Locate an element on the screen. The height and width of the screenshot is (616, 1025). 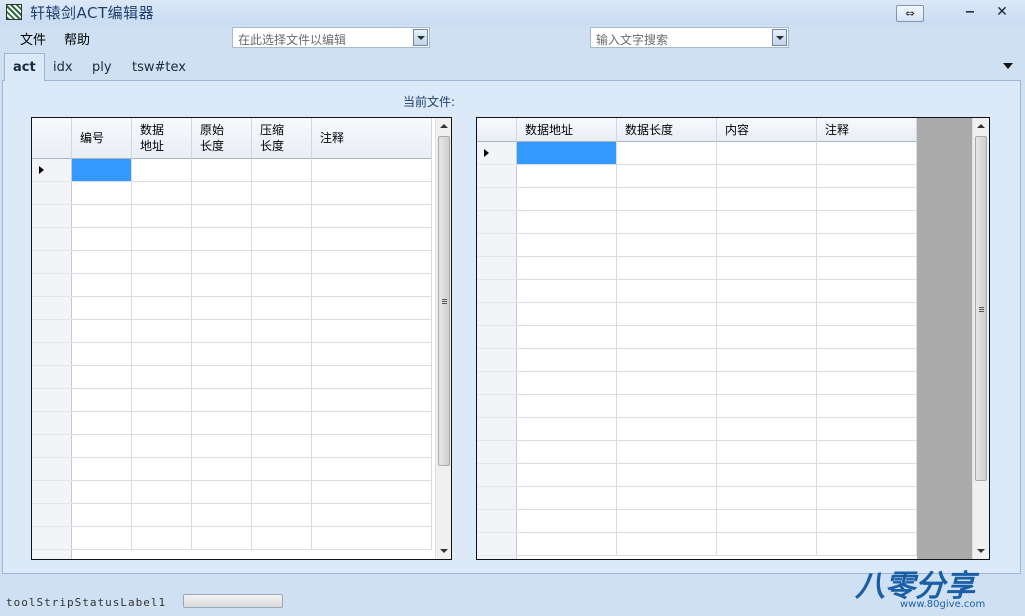
column-header: 内容 is located at coordinates (767, 130).